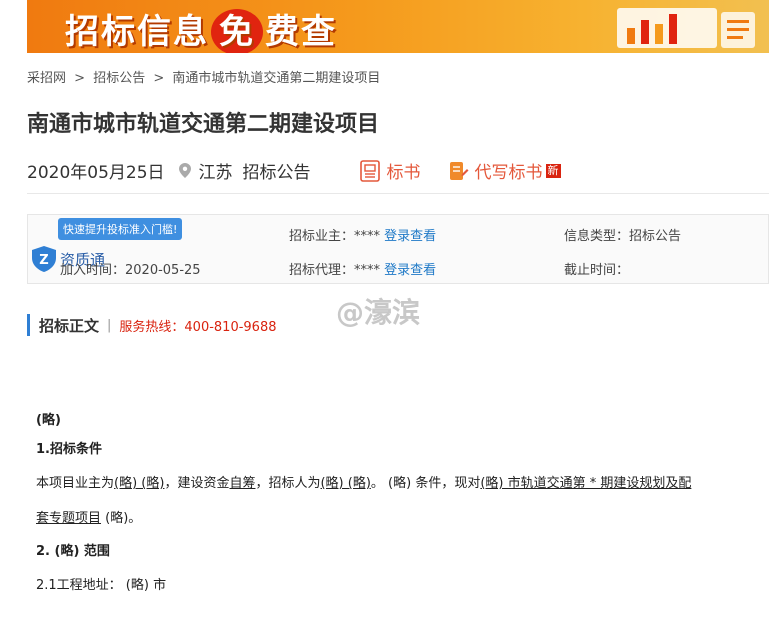 The width and height of the screenshot is (769, 619). I want to click on section-heading: 招标正文, so click(69, 325).